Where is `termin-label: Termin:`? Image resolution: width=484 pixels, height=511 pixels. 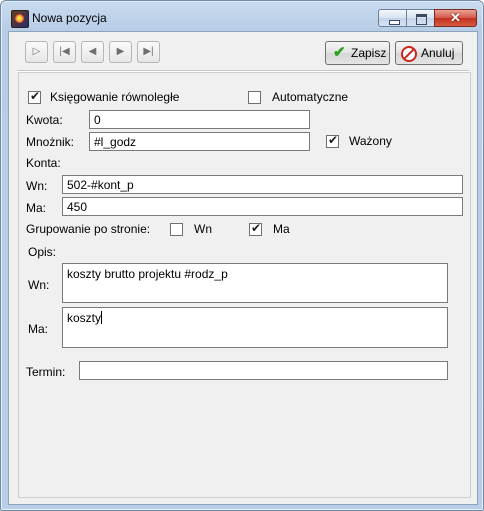
termin-label: Termin: is located at coordinates (46, 372).